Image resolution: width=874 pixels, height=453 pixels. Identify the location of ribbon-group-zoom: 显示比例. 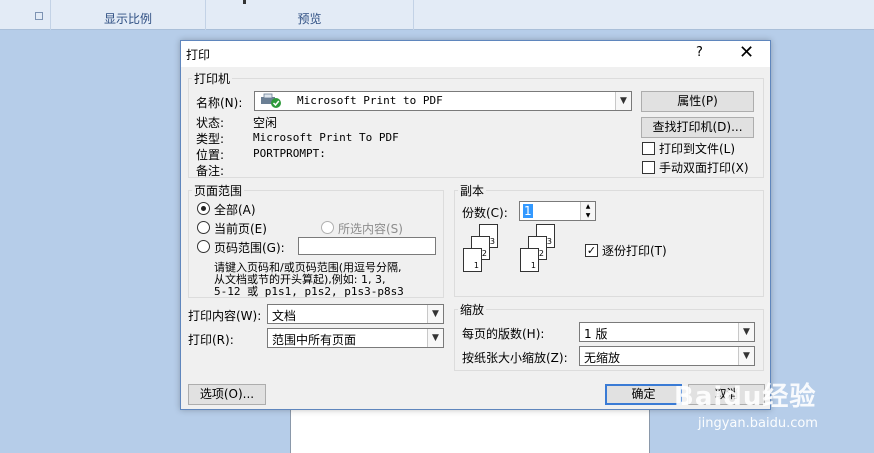
(128, 15).